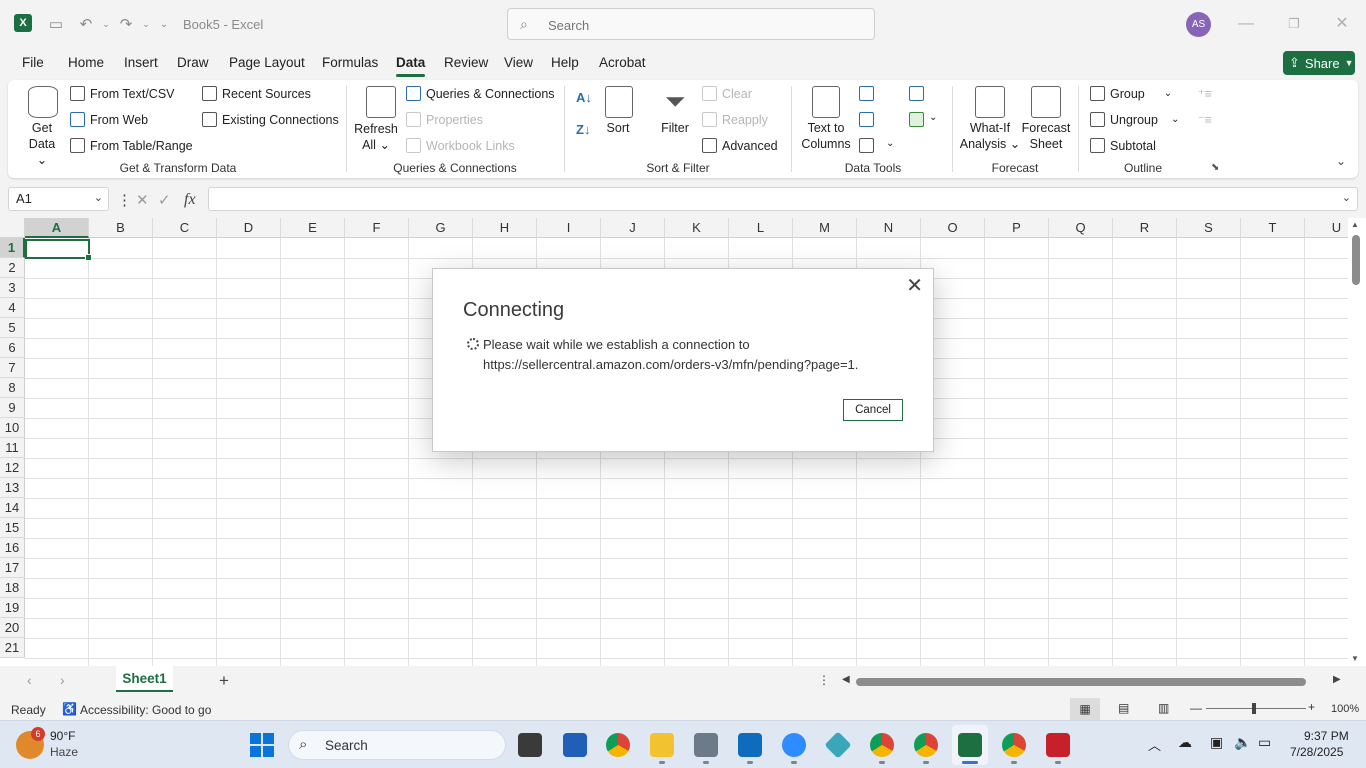 The image size is (1366, 768). Describe the element at coordinates (1355, 224) in the screenshot. I see `scroll-up-icon: ▲` at that location.